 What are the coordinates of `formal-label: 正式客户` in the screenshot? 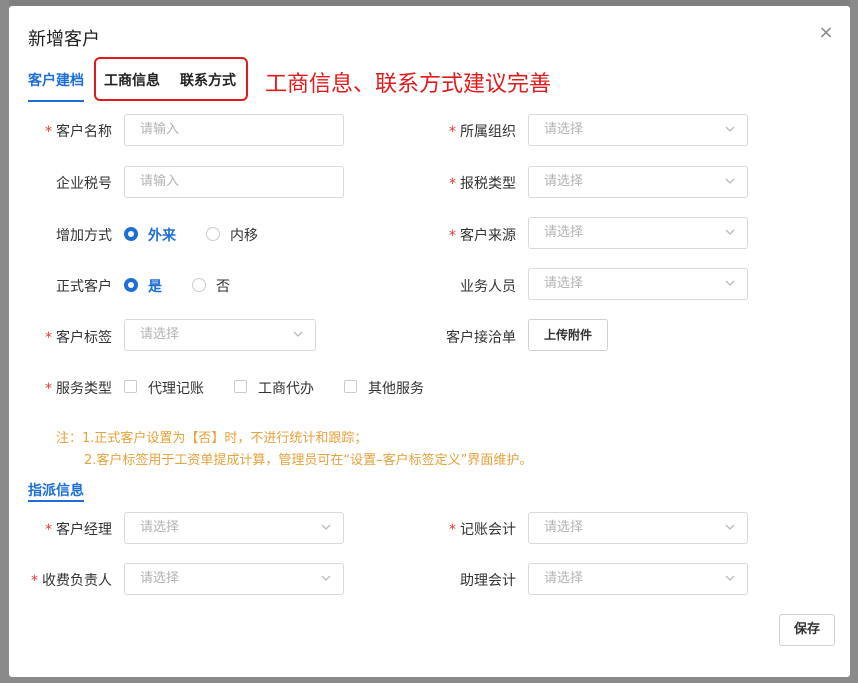 It's located at (84, 287).